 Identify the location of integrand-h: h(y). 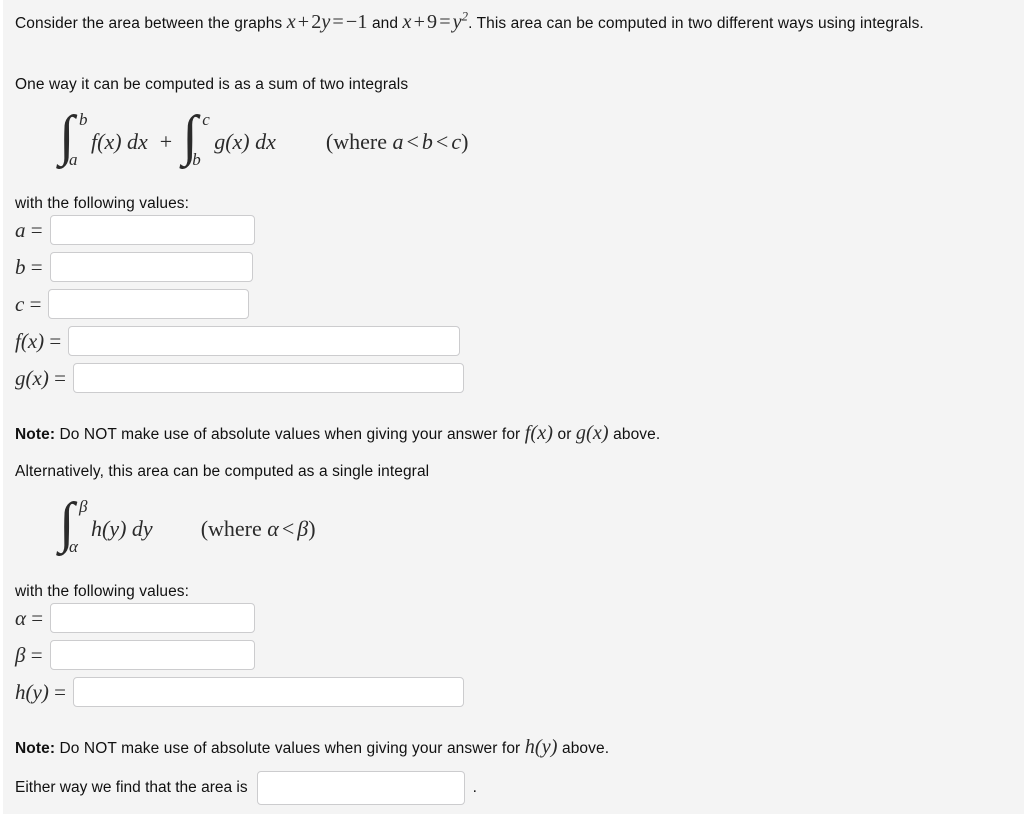
(109, 528).